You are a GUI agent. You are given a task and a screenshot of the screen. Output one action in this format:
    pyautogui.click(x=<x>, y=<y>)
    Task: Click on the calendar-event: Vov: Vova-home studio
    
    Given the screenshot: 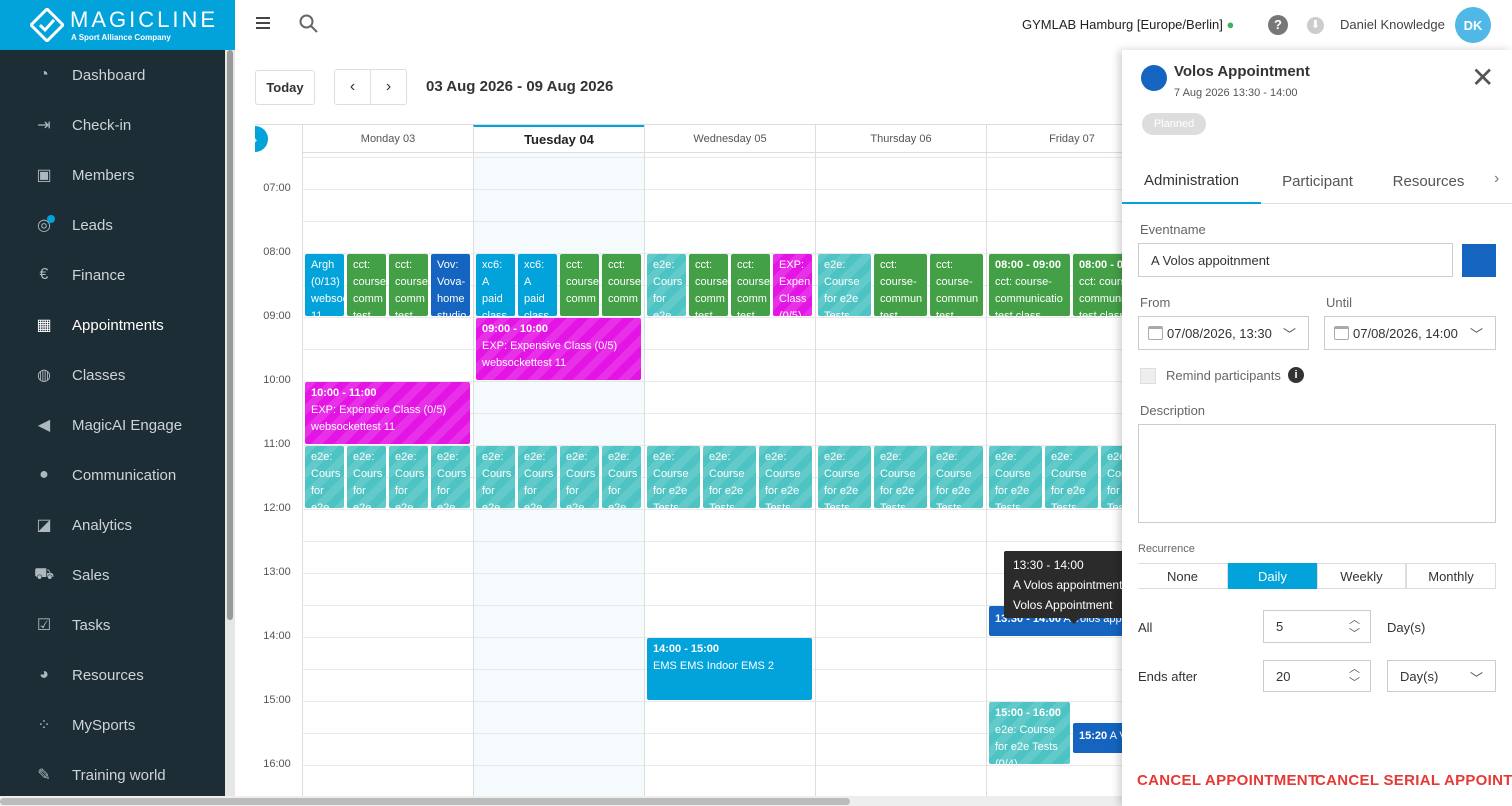 What is the action you would take?
    pyautogui.click(x=450, y=285)
    